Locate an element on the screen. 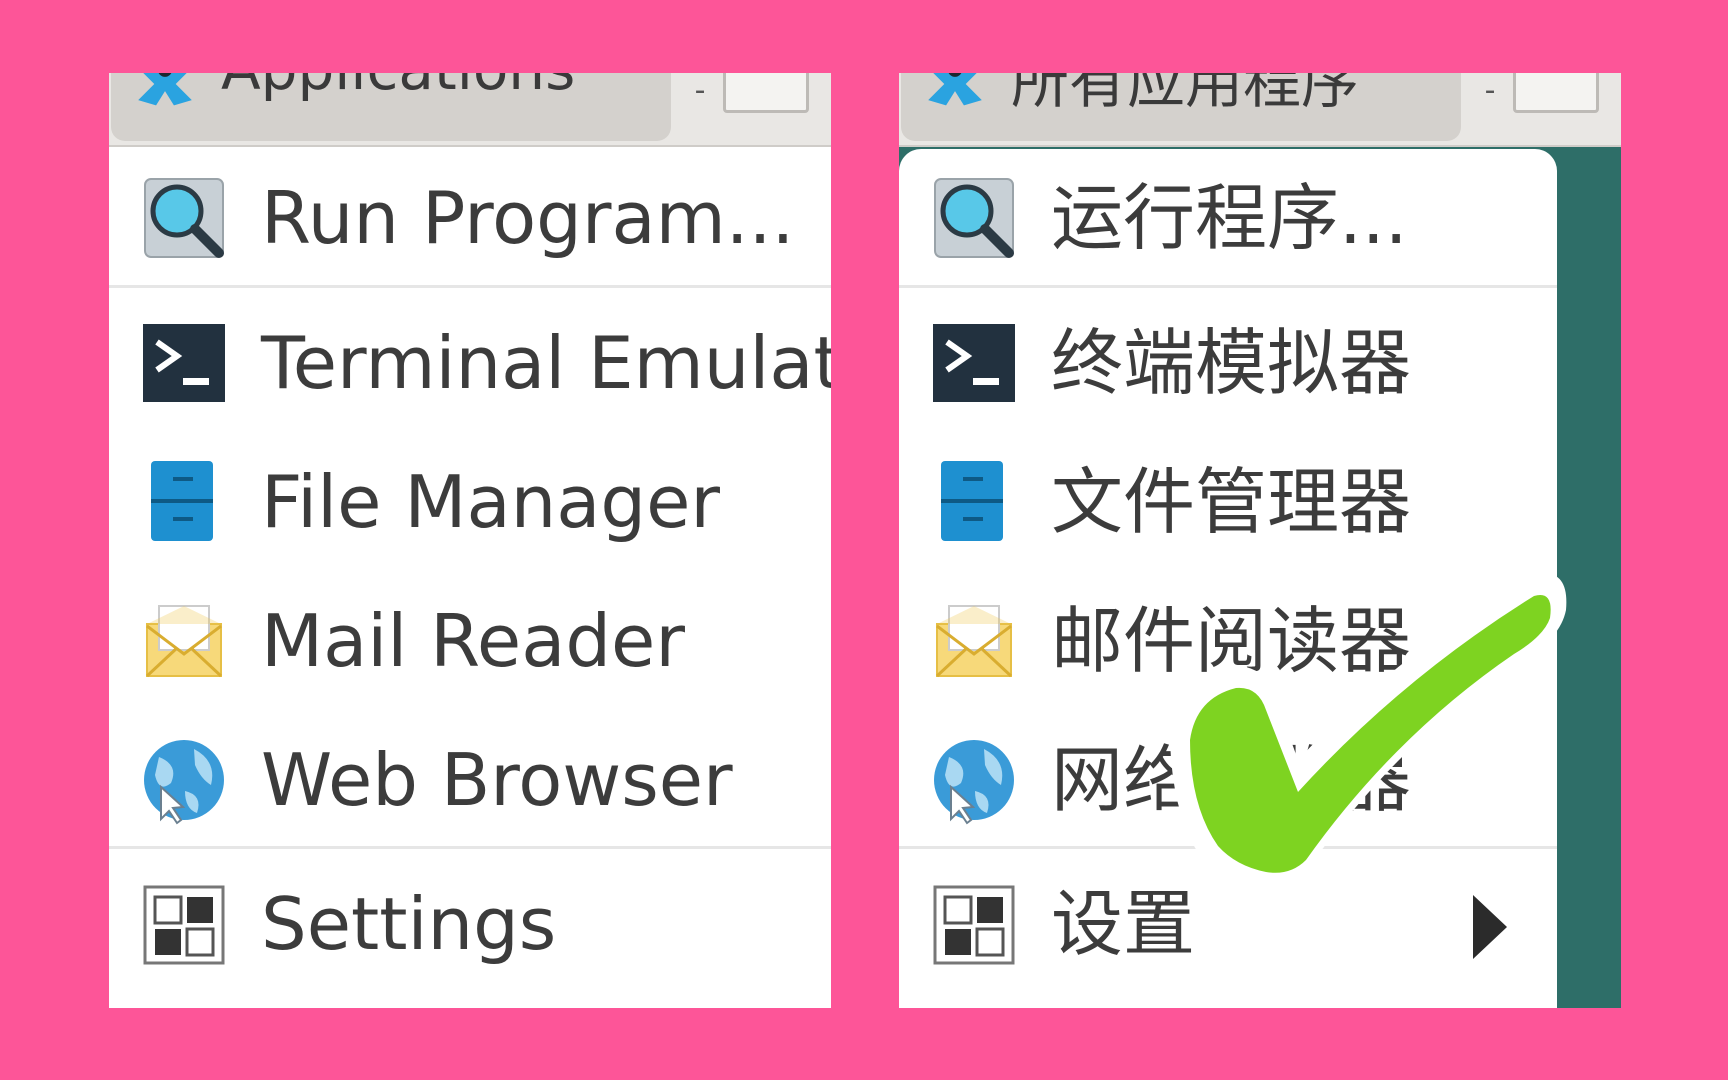  applications-menu-button: Applications is located at coordinates (391, 107).